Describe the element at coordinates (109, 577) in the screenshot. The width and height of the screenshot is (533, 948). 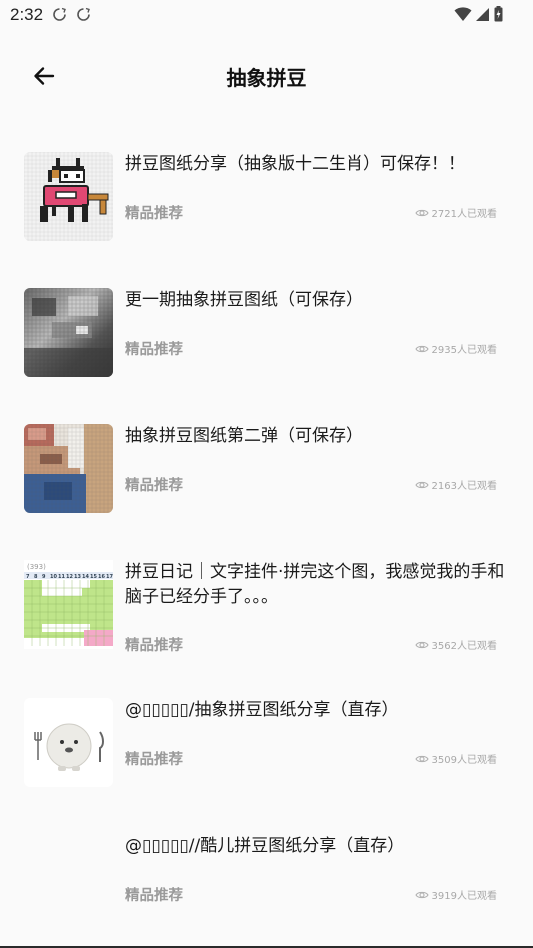
I see `grid-column-label: 17` at that location.